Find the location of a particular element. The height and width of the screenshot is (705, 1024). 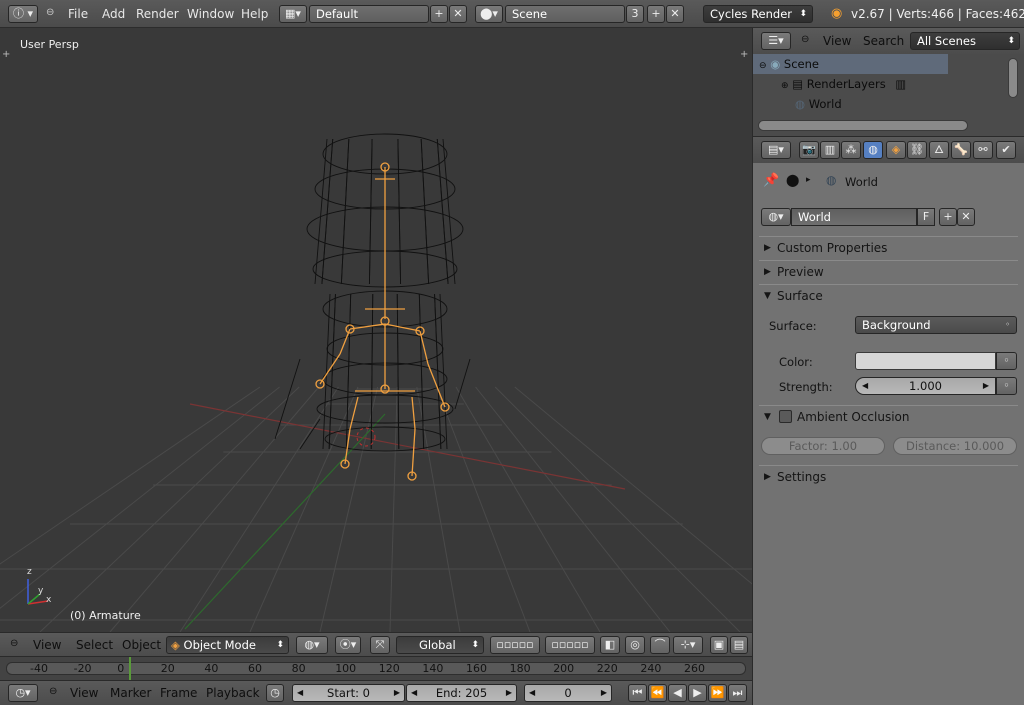

viewport-shading-icon: ◍▾ is located at coordinates (312, 645).